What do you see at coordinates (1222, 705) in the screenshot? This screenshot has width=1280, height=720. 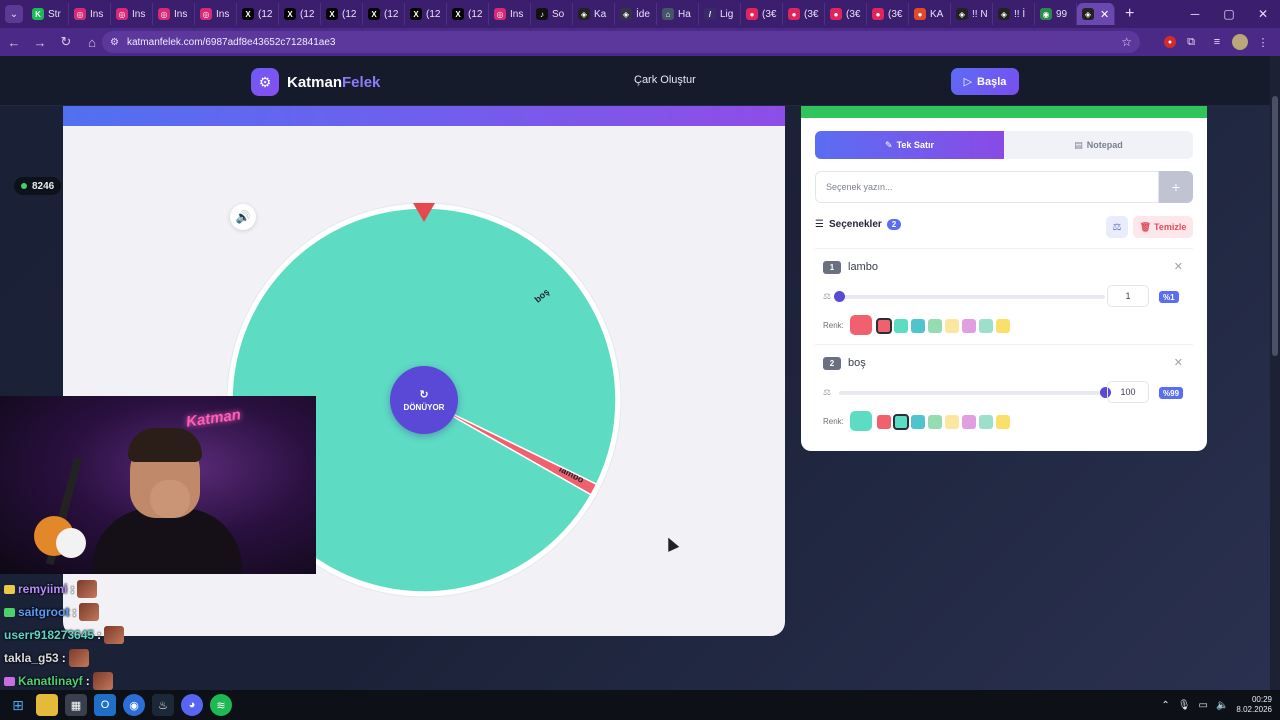 I see `volume-icon: 🔈` at bounding box center [1222, 705].